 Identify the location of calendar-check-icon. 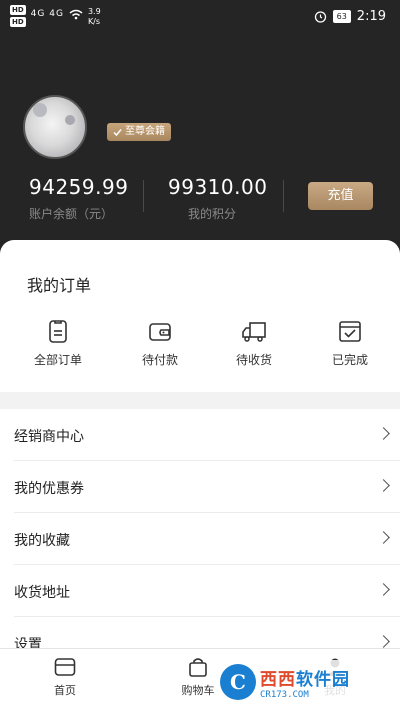
(350, 331).